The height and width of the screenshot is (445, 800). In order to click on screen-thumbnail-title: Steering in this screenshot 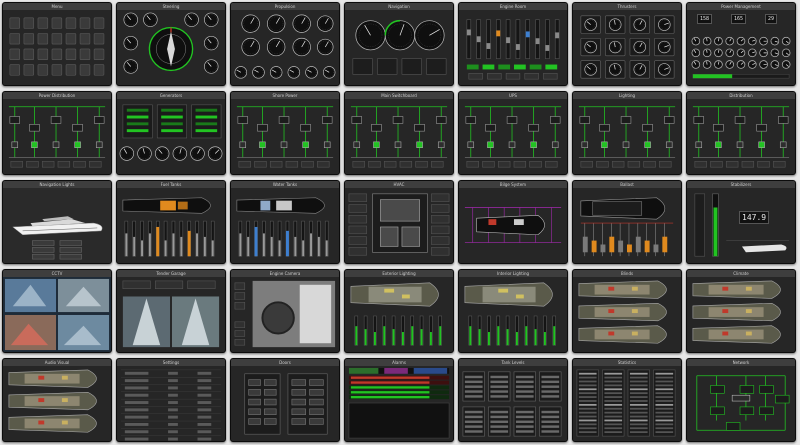, I will do `click(171, 6)`.